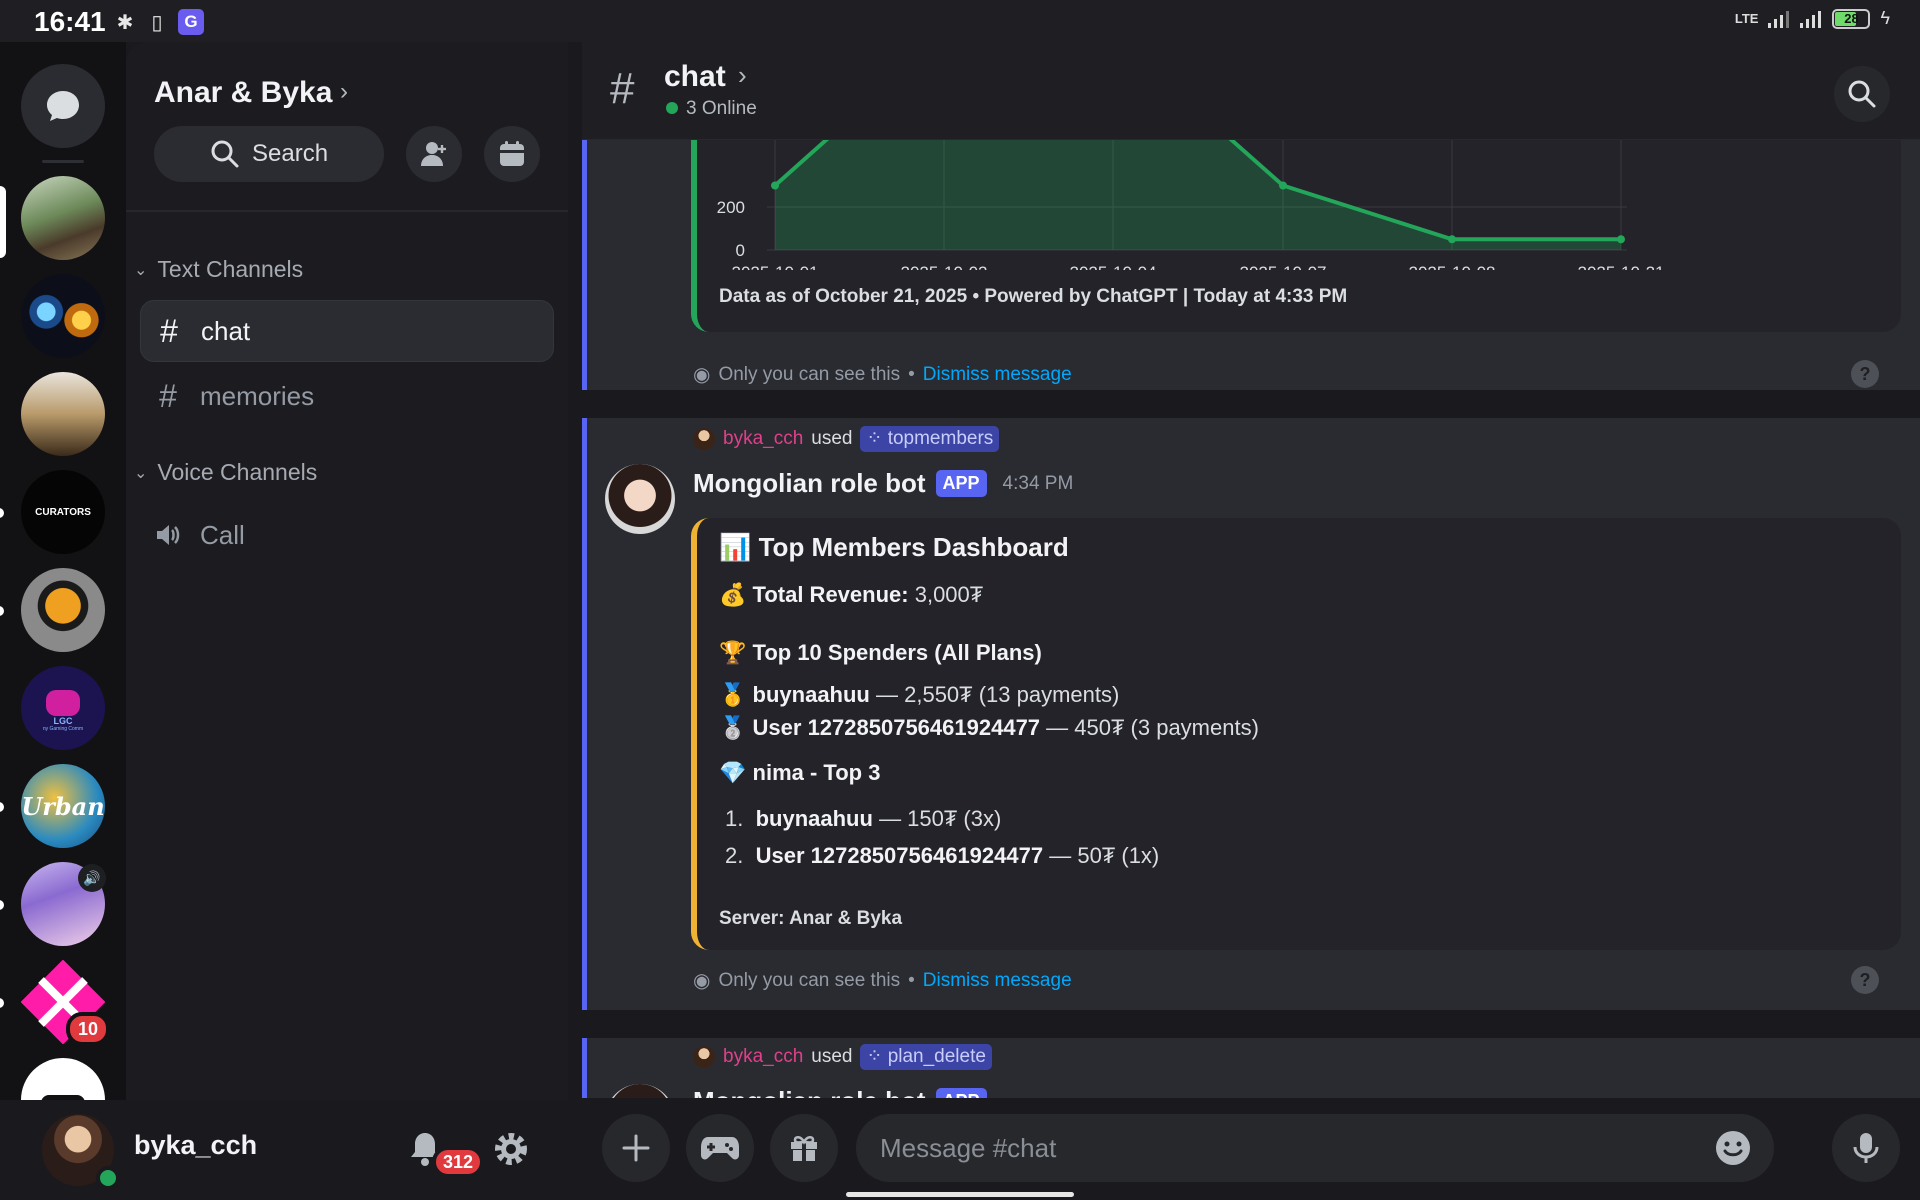 This screenshot has width=1920, height=1200. I want to click on events-button, so click(512, 154).